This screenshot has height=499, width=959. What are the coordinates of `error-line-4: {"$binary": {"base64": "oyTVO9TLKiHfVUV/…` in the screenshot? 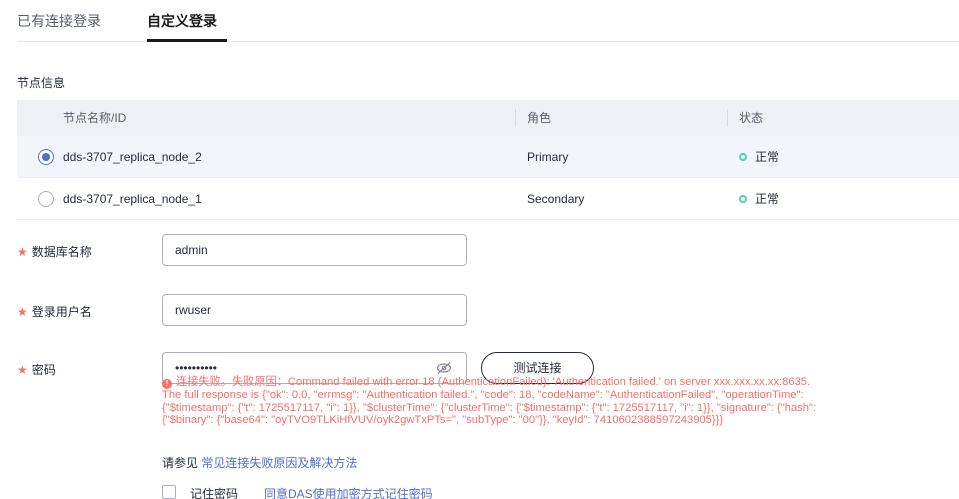 It's located at (443, 420).